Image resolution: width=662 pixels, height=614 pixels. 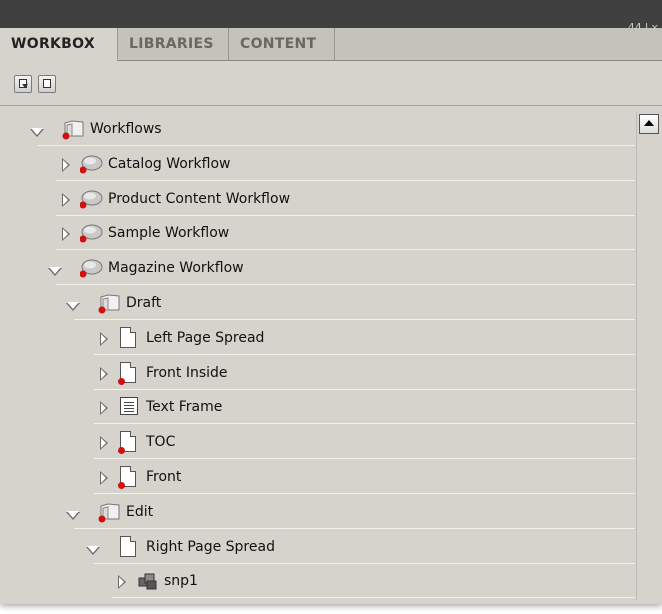 What do you see at coordinates (327, 129) in the screenshot?
I see `tree-row: Workflows` at bounding box center [327, 129].